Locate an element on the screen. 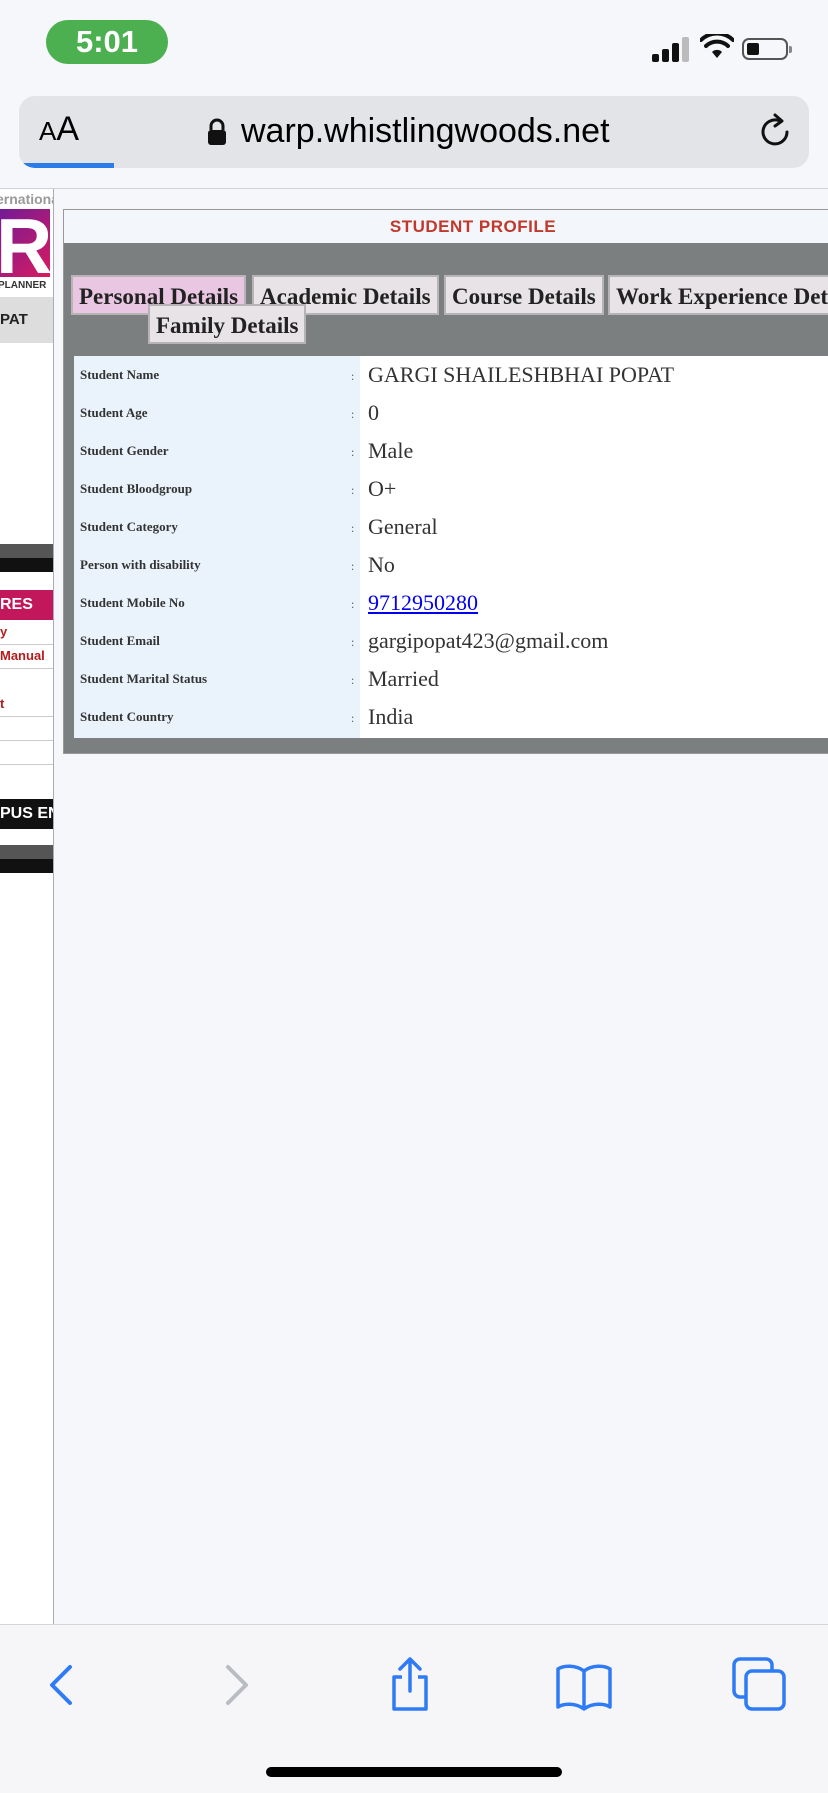  student-name-value: GARGI SHAILESHBHAI POPAT is located at coordinates (521, 374).